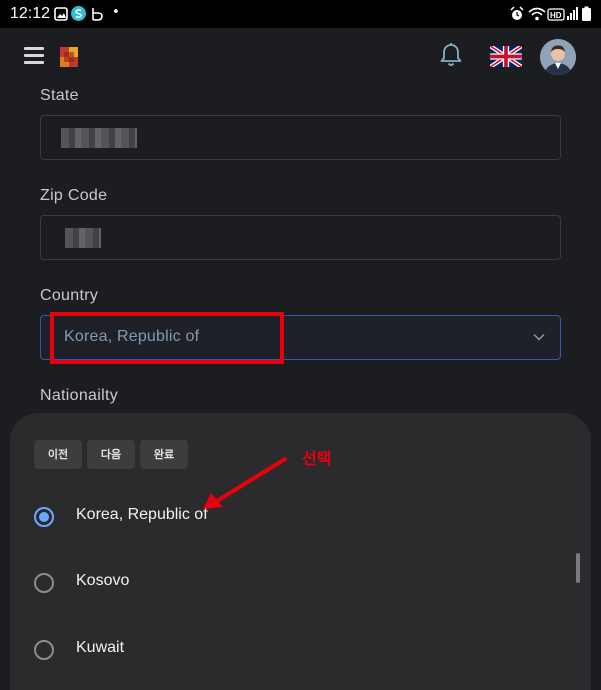  Describe the element at coordinates (69, 57) in the screenshot. I see `app-logo` at that location.